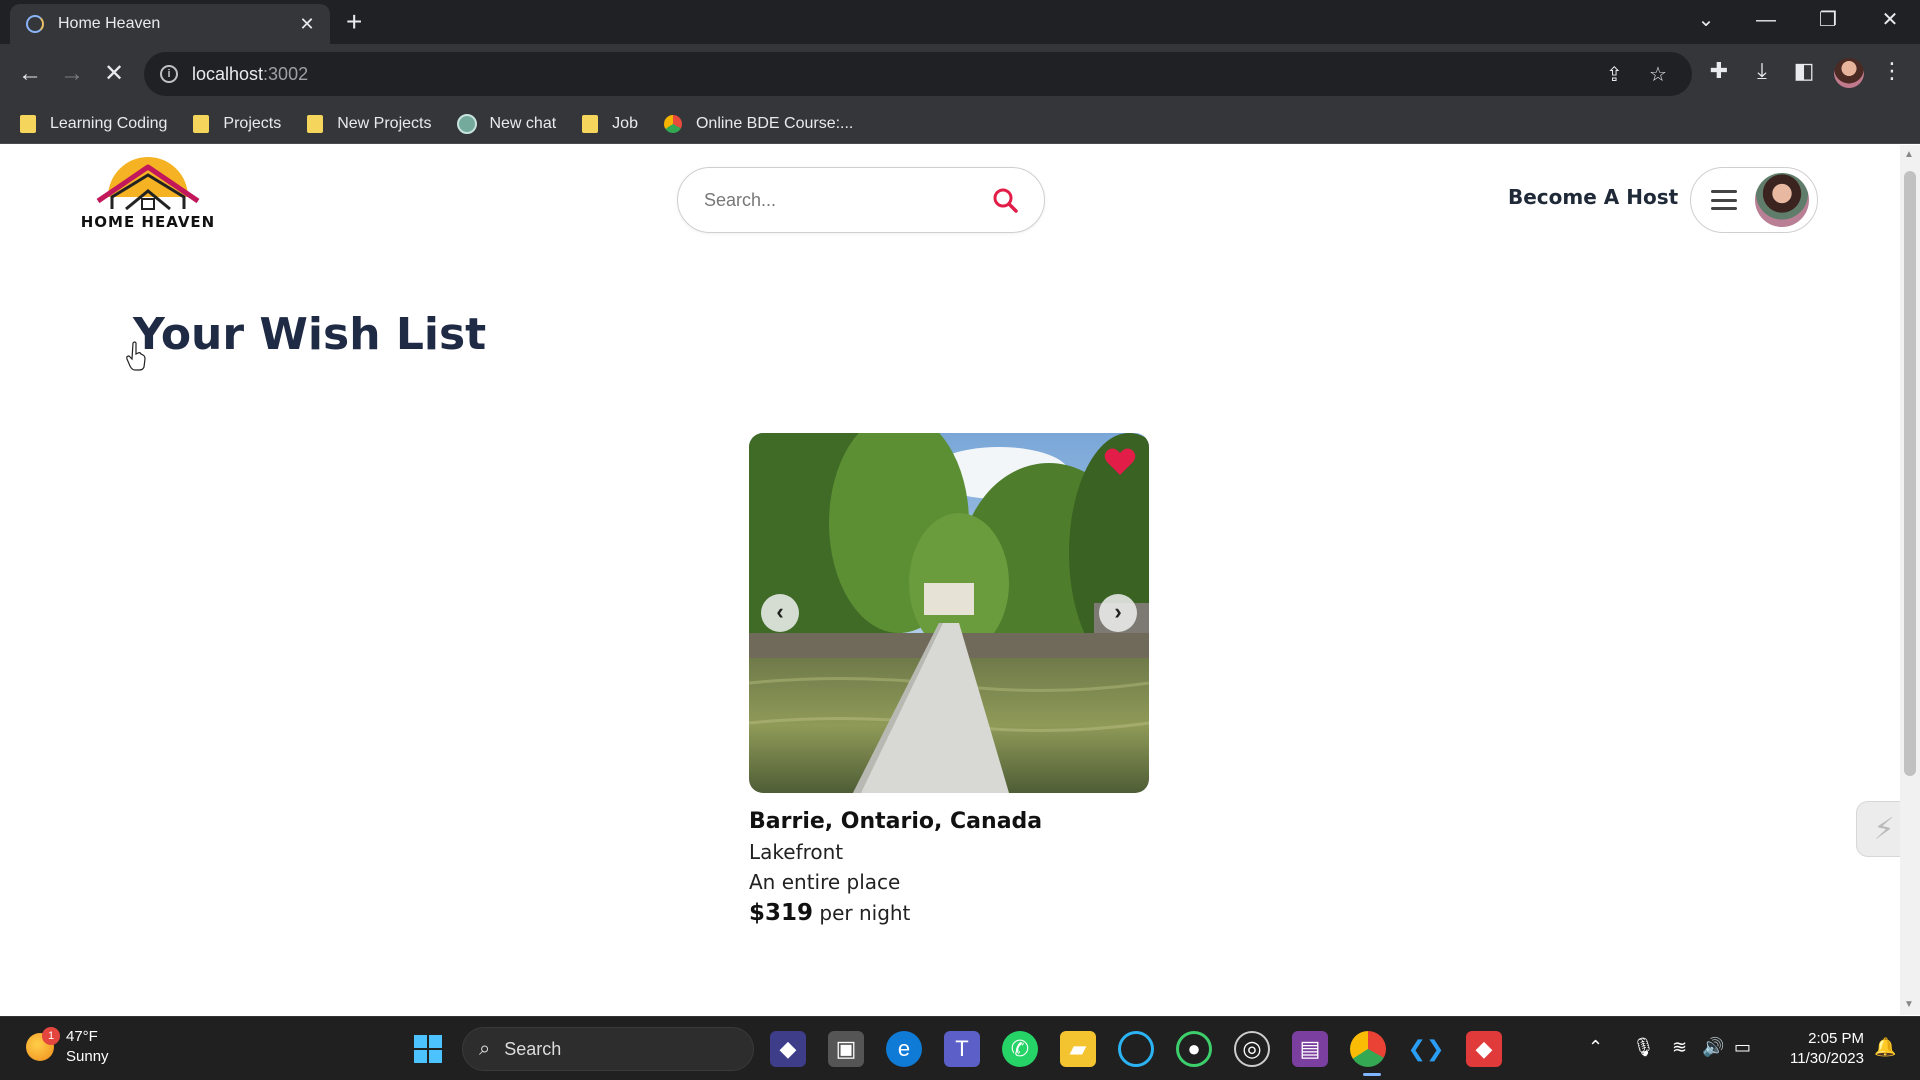 The height and width of the screenshot is (1080, 1920). Describe the element at coordinates (1890, 20) in the screenshot. I see `close-window-icon: ✕` at that location.